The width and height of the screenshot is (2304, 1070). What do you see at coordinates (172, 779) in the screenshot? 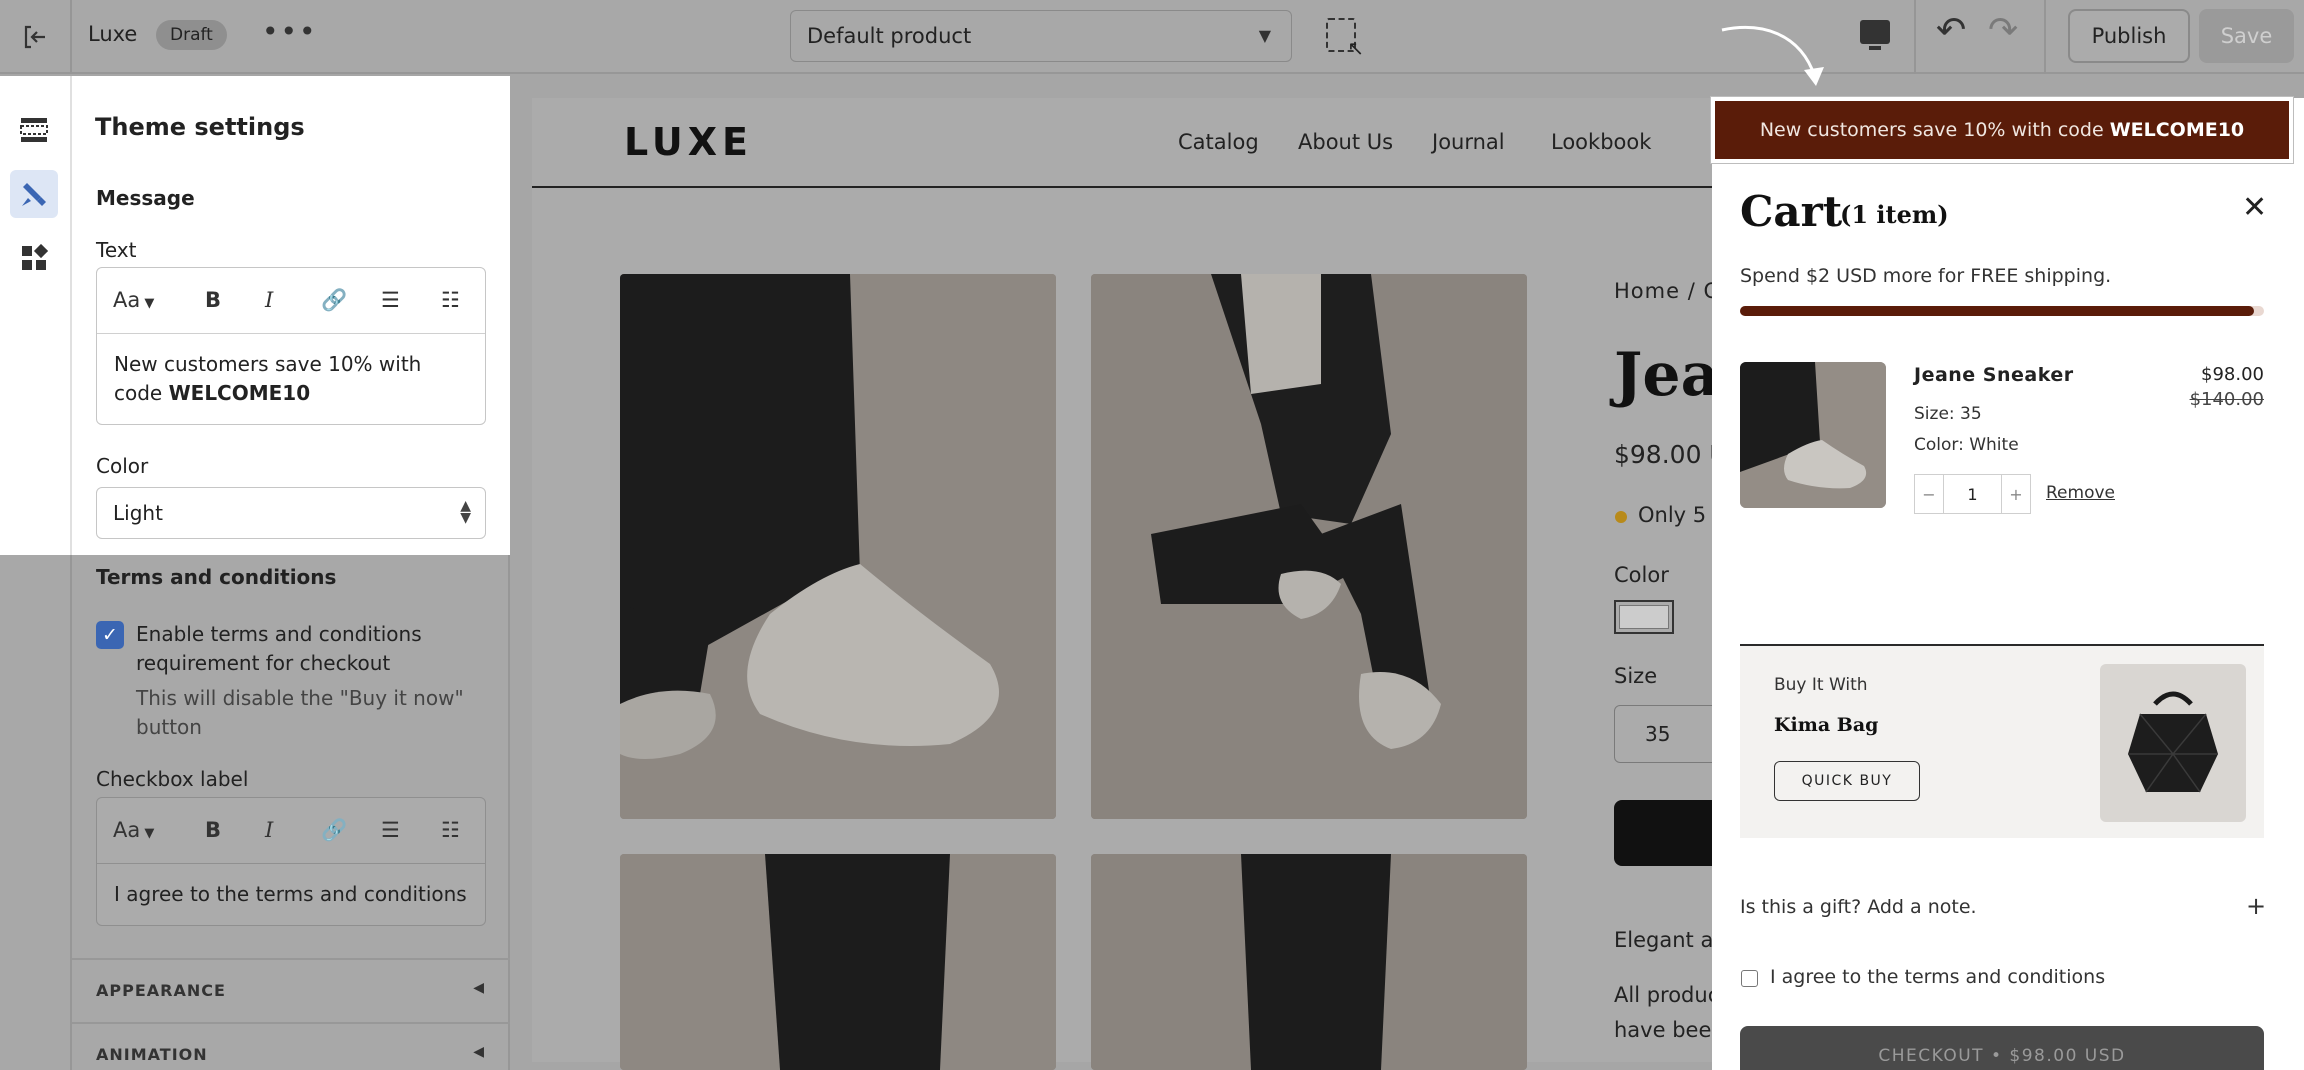
I see `checkbox-label-heading: Checkbox label` at bounding box center [172, 779].